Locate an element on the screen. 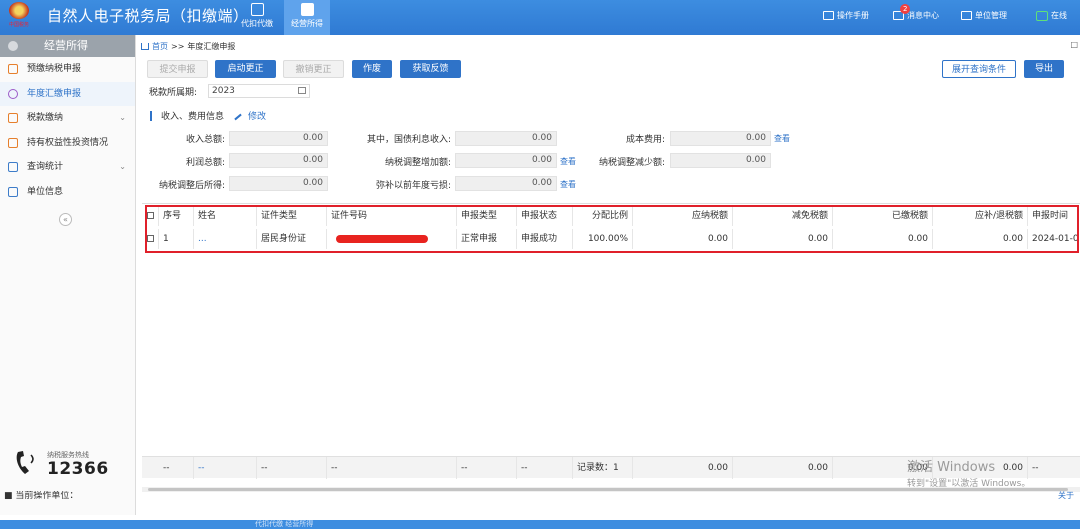  edit-link: 修改 is located at coordinates (250, 115).